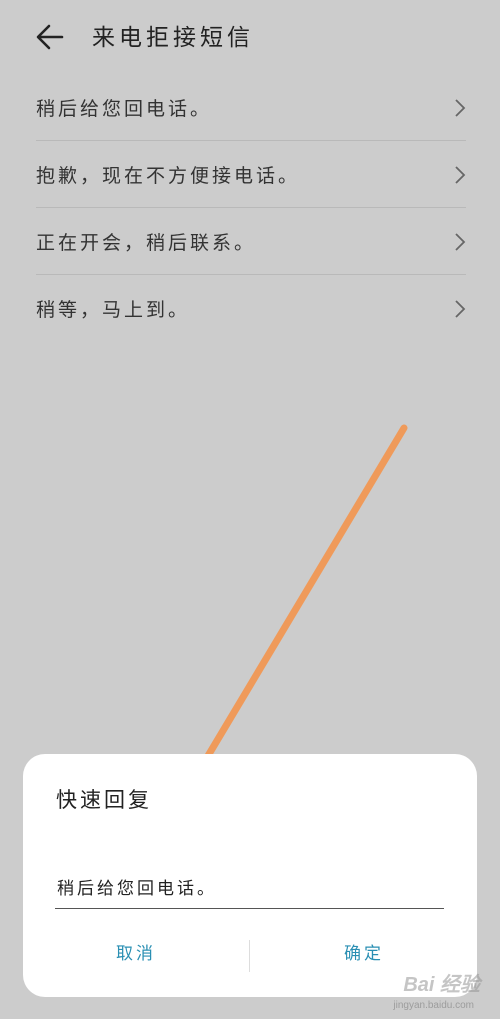 This screenshot has width=500, height=1019. I want to click on reply-item: 稍后给您回电话。, so click(250, 107).